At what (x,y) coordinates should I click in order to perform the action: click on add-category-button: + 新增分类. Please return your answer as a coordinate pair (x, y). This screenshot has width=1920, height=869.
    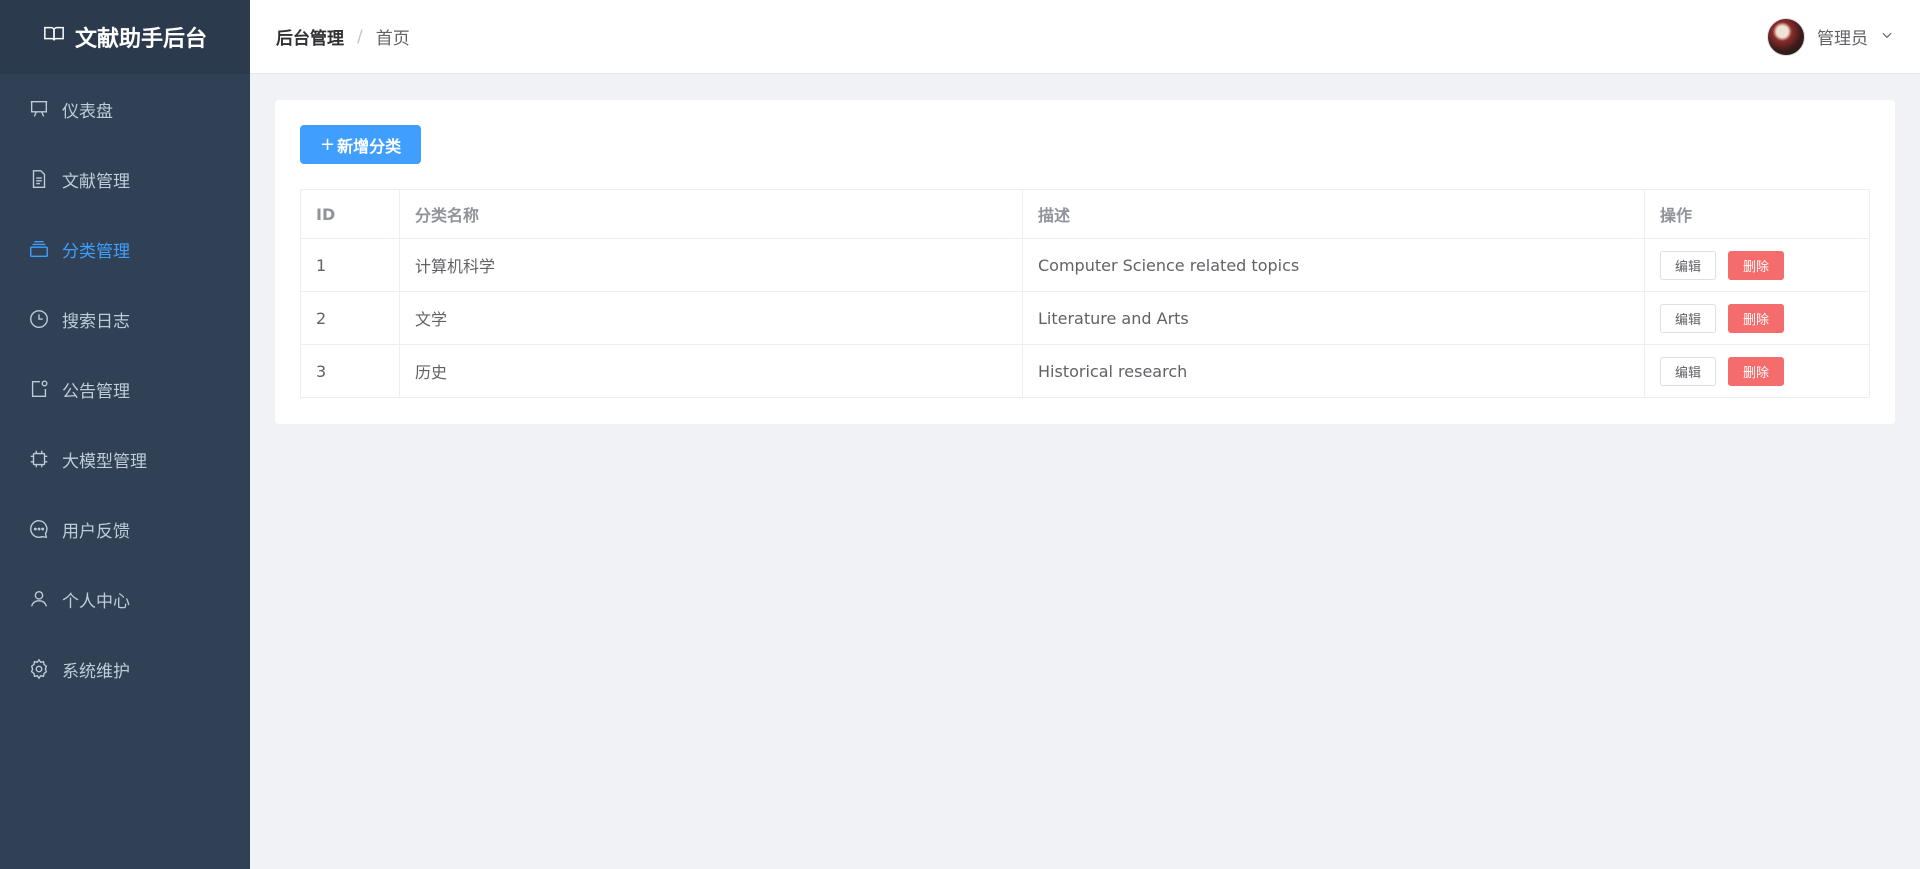
    Looking at the image, I should click on (361, 144).